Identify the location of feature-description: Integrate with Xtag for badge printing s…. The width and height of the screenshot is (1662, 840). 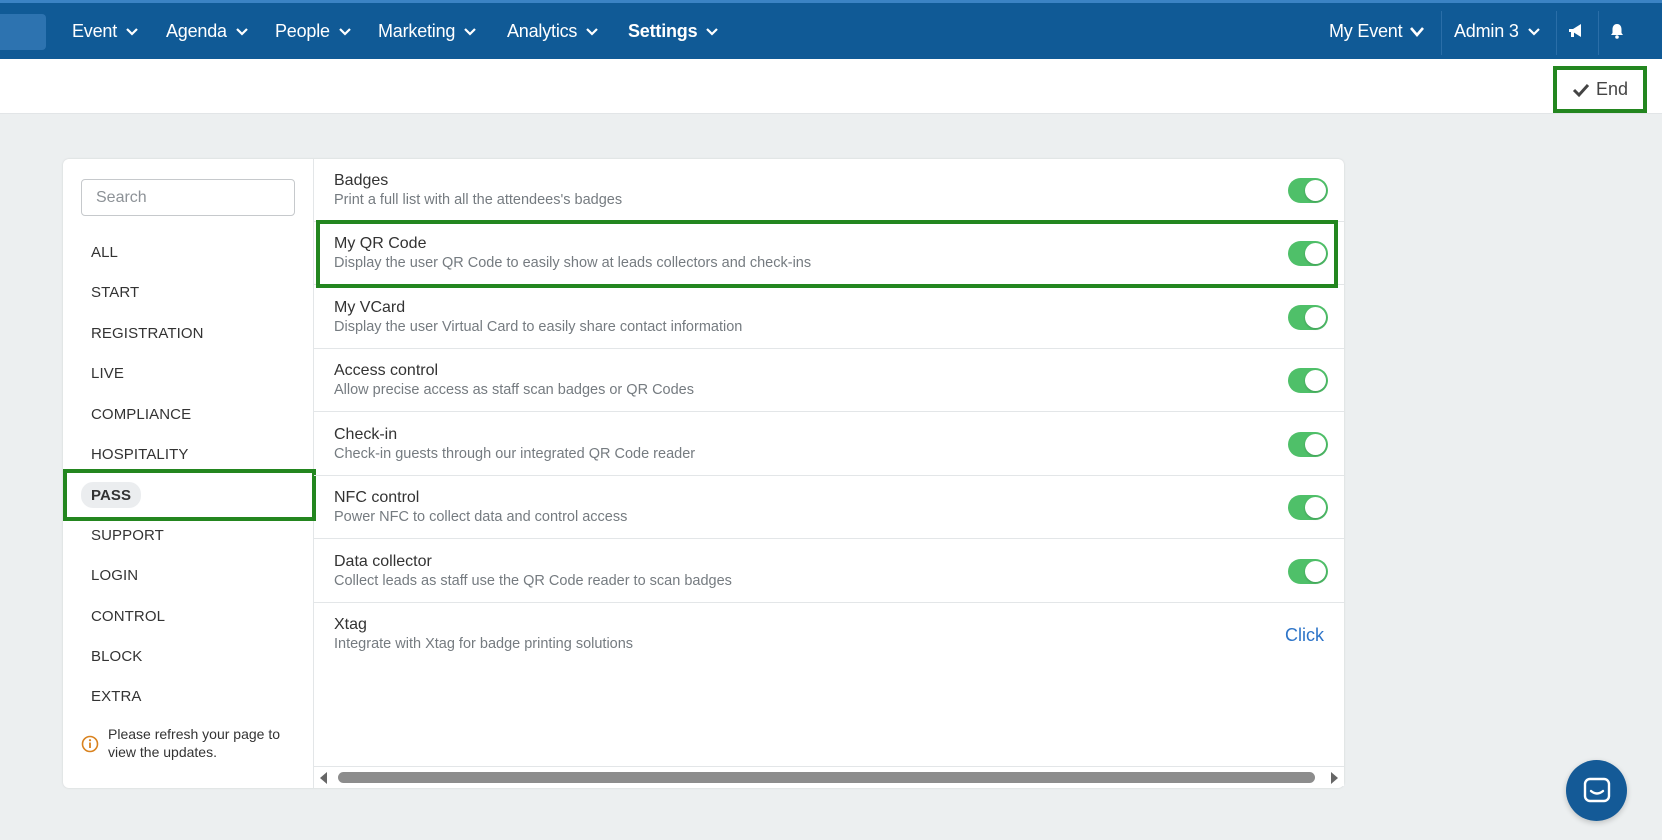
(484, 644).